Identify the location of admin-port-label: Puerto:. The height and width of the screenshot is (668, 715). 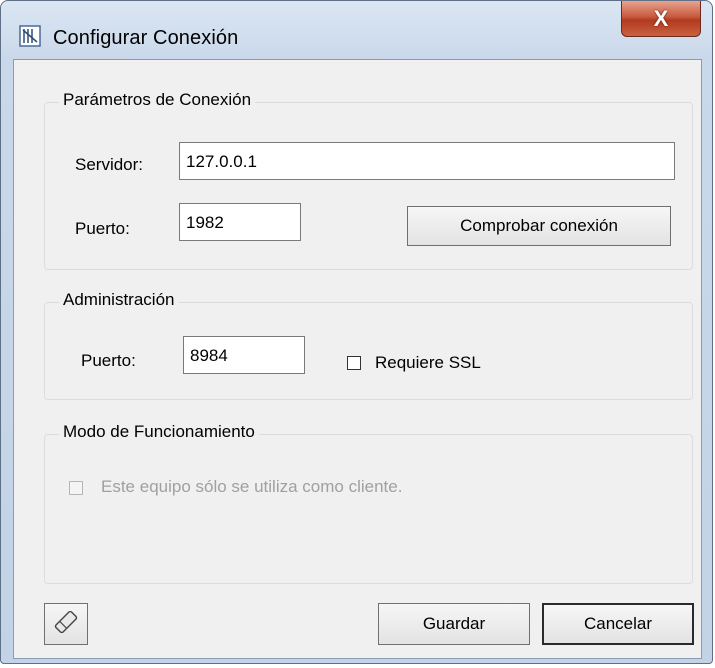
(108, 360).